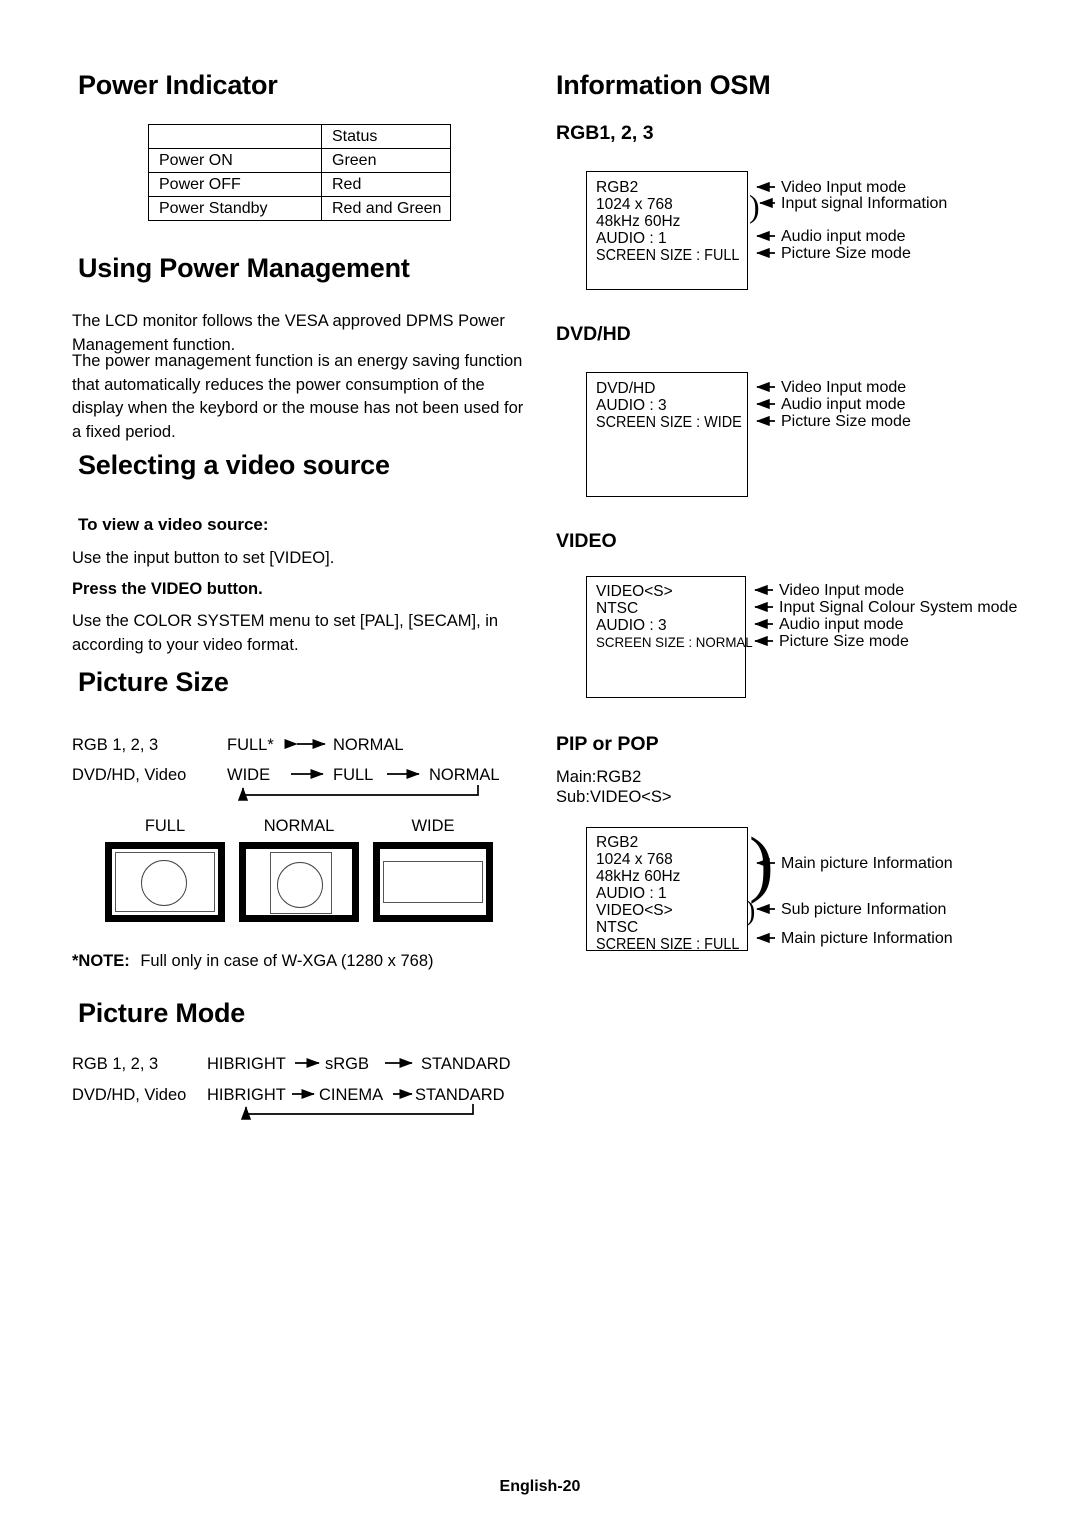 This screenshot has height=1528, width=1080. I want to click on callout-arrows-dvdhd, so click(765, 404).